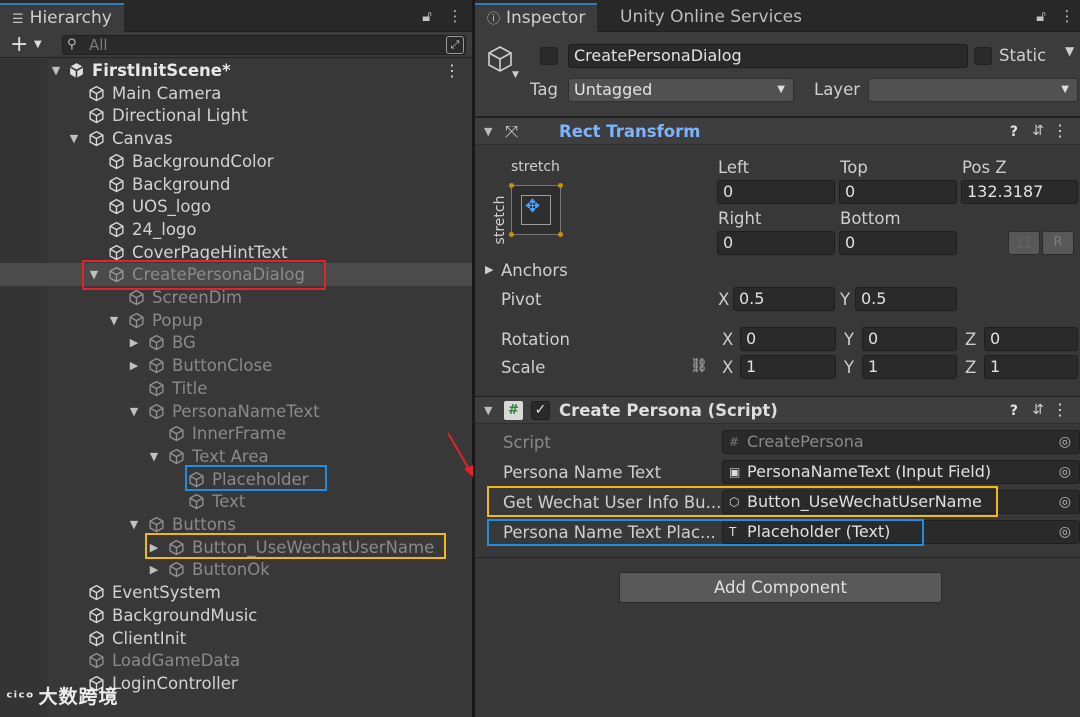 Image resolution: width=1080 pixels, height=717 pixels. Describe the element at coordinates (534, 270) in the screenshot. I see `anchors-label: Anchors` at that location.